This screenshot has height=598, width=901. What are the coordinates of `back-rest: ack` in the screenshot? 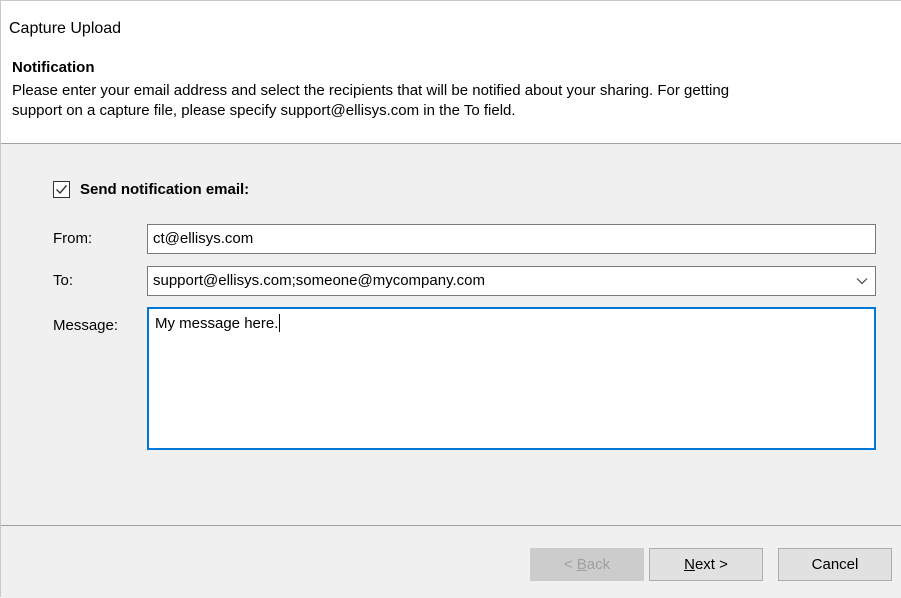 It's located at (598, 564).